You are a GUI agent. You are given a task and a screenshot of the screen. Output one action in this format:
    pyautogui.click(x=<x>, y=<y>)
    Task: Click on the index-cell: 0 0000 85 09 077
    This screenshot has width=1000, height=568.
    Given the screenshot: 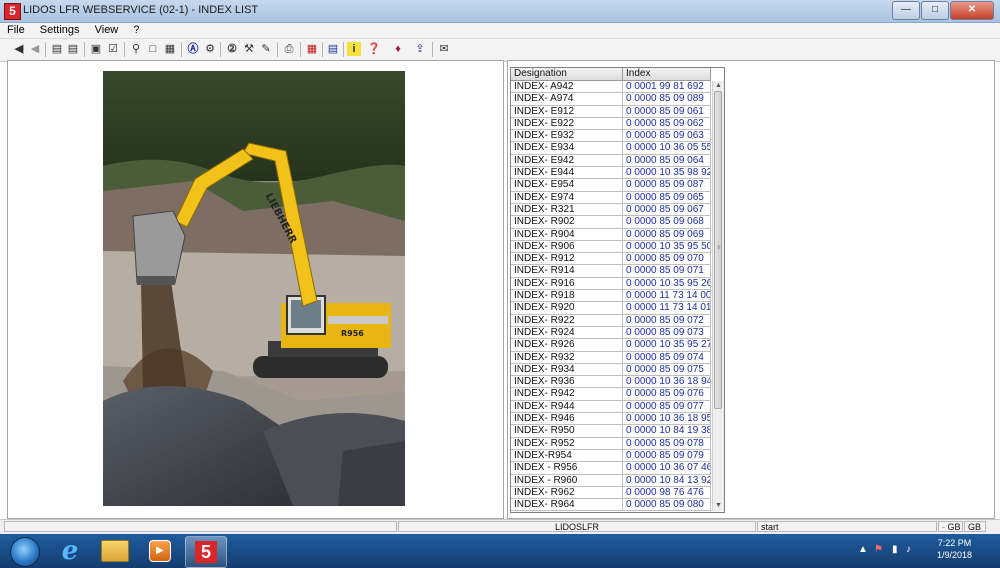 What is the action you would take?
    pyautogui.click(x=667, y=407)
    